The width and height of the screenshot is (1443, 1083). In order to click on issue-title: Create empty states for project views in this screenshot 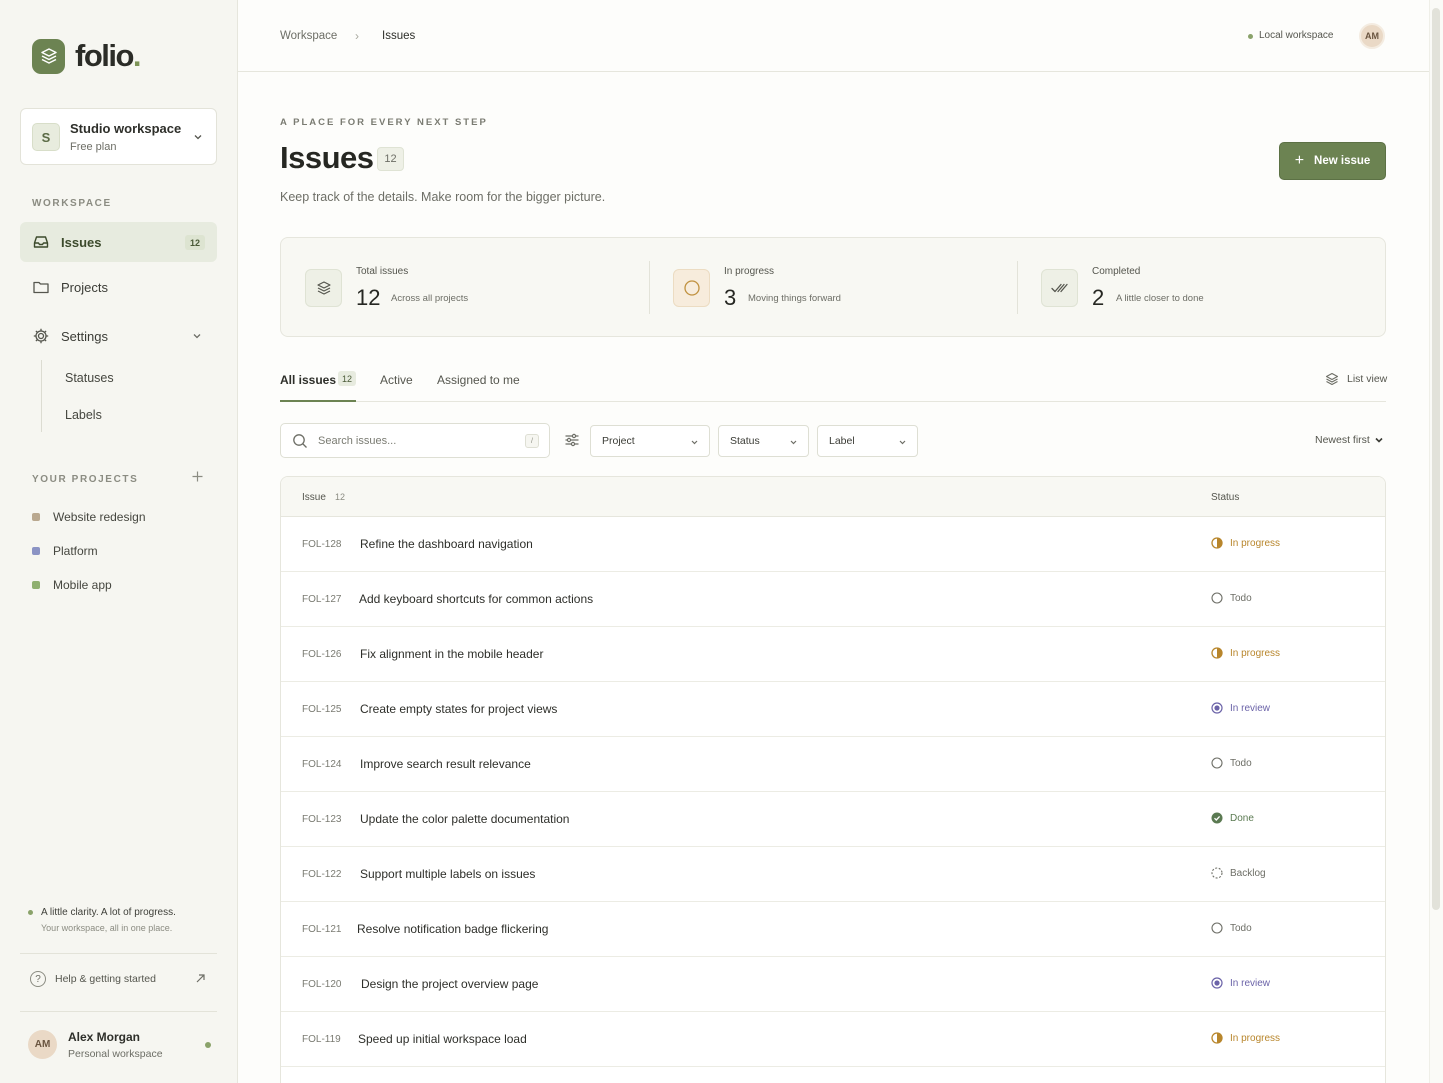, I will do `click(458, 709)`.